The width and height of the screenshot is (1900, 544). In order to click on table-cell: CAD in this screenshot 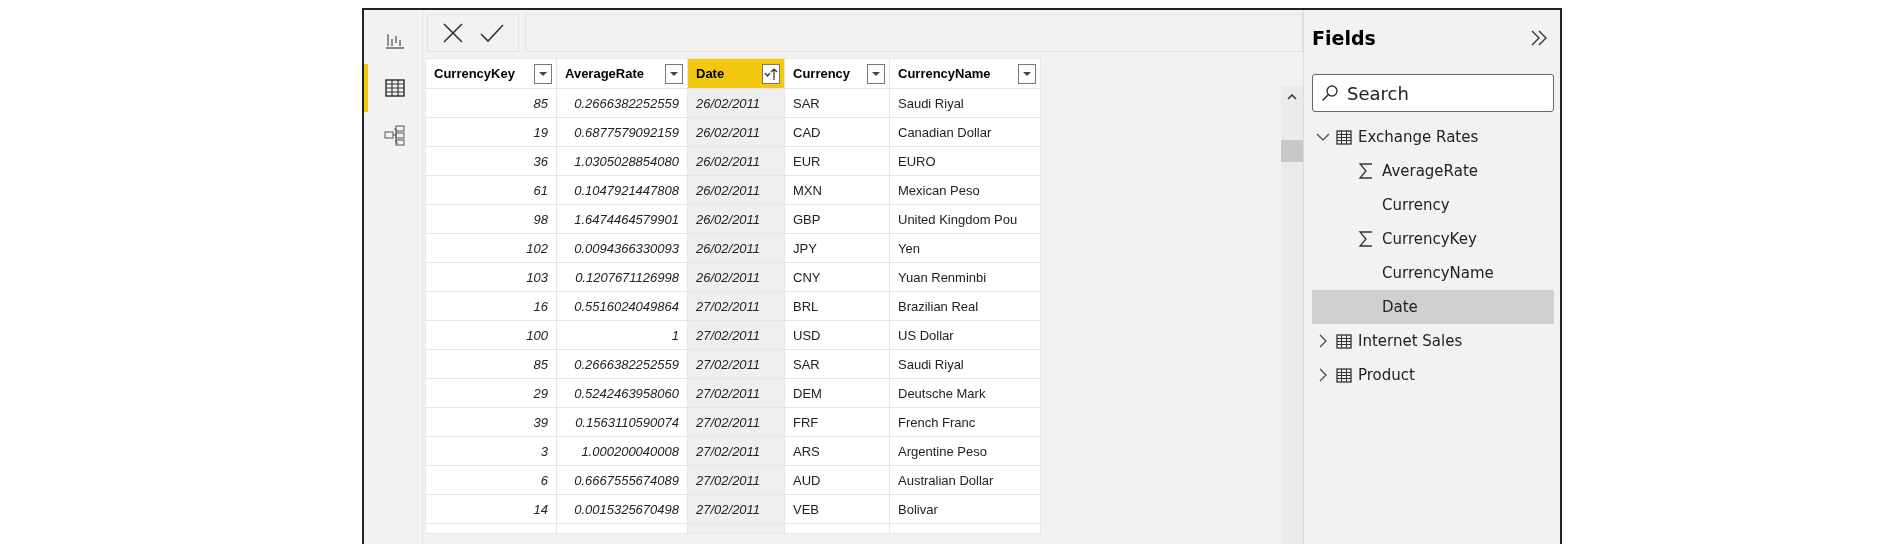, I will do `click(837, 132)`.